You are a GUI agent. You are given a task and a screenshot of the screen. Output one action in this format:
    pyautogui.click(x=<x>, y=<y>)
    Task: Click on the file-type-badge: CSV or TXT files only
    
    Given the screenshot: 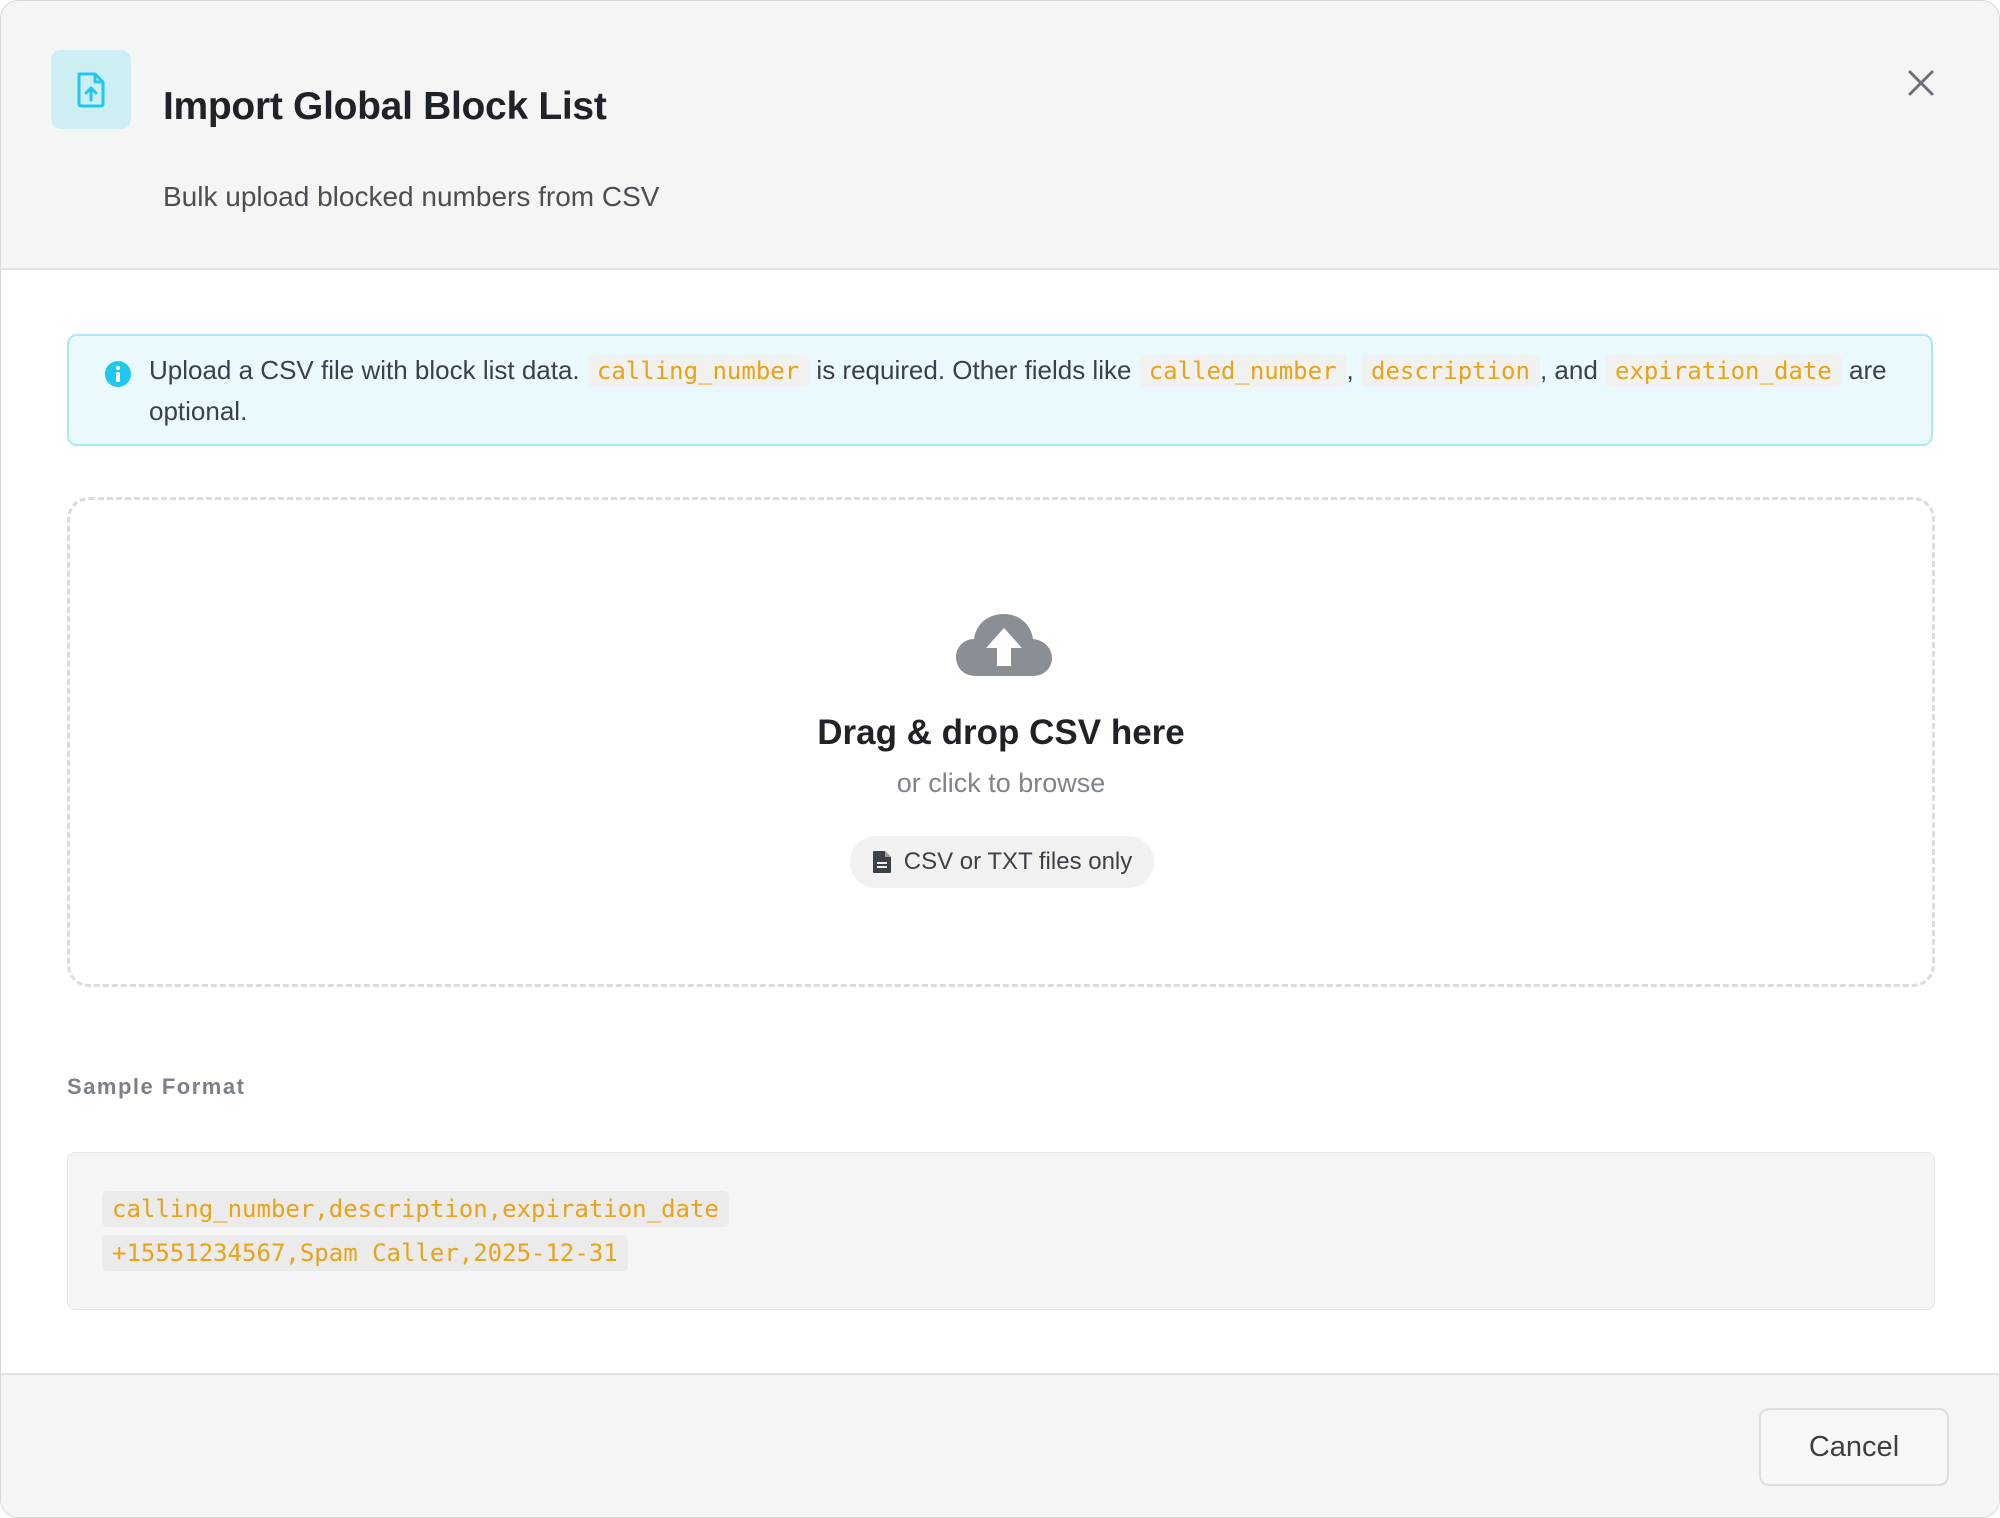 What is the action you would take?
    pyautogui.click(x=1002, y=862)
    